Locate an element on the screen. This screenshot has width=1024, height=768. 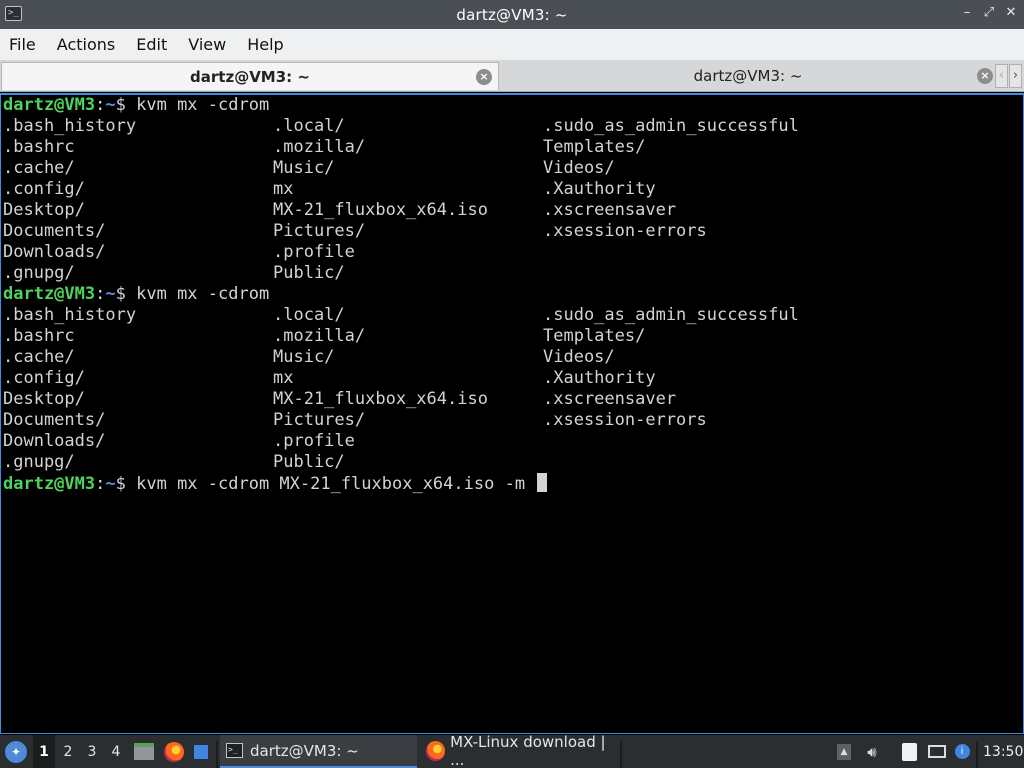
workspace-2: 2 is located at coordinates (68, 751).